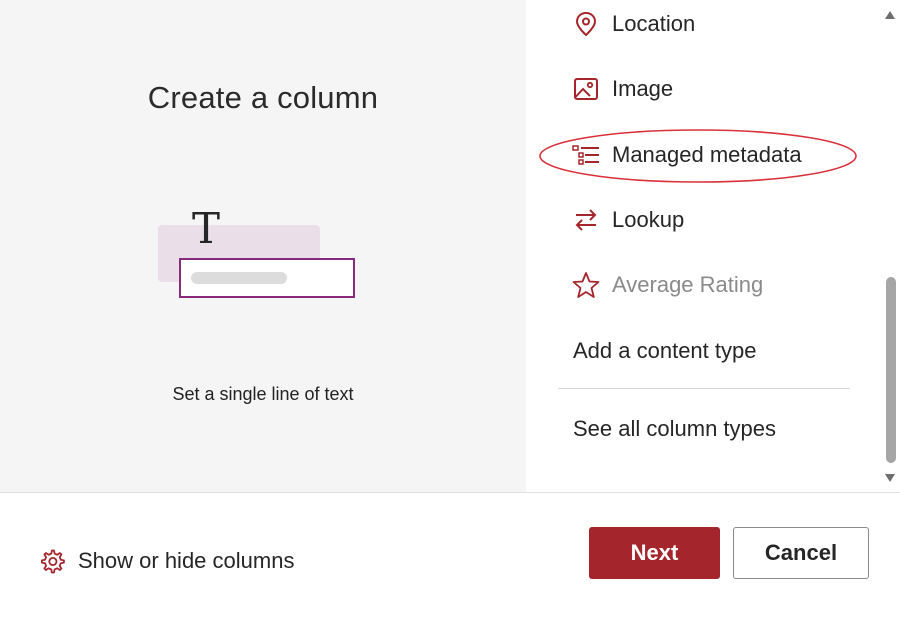 Image resolution: width=900 pixels, height=625 pixels. I want to click on column-type-label: Image, so click(643, 88).